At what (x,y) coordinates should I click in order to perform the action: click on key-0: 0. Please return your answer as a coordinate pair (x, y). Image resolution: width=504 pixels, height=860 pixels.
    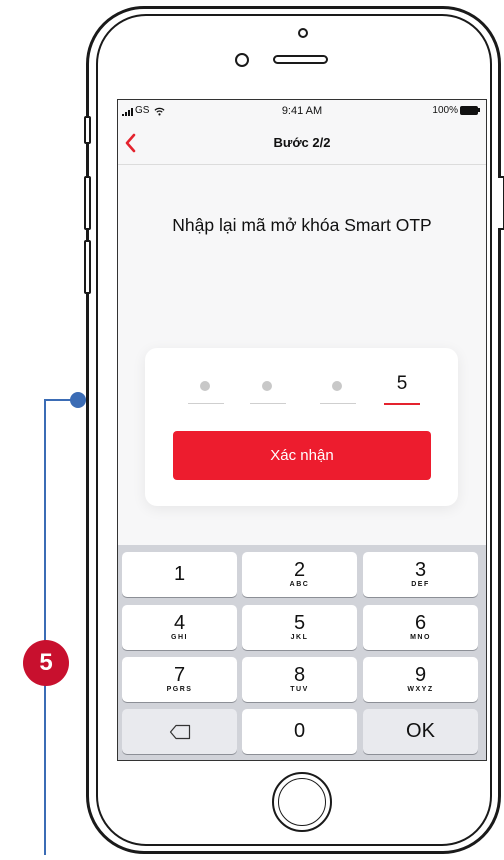
    Looking at the image, I should click on (299, 731).